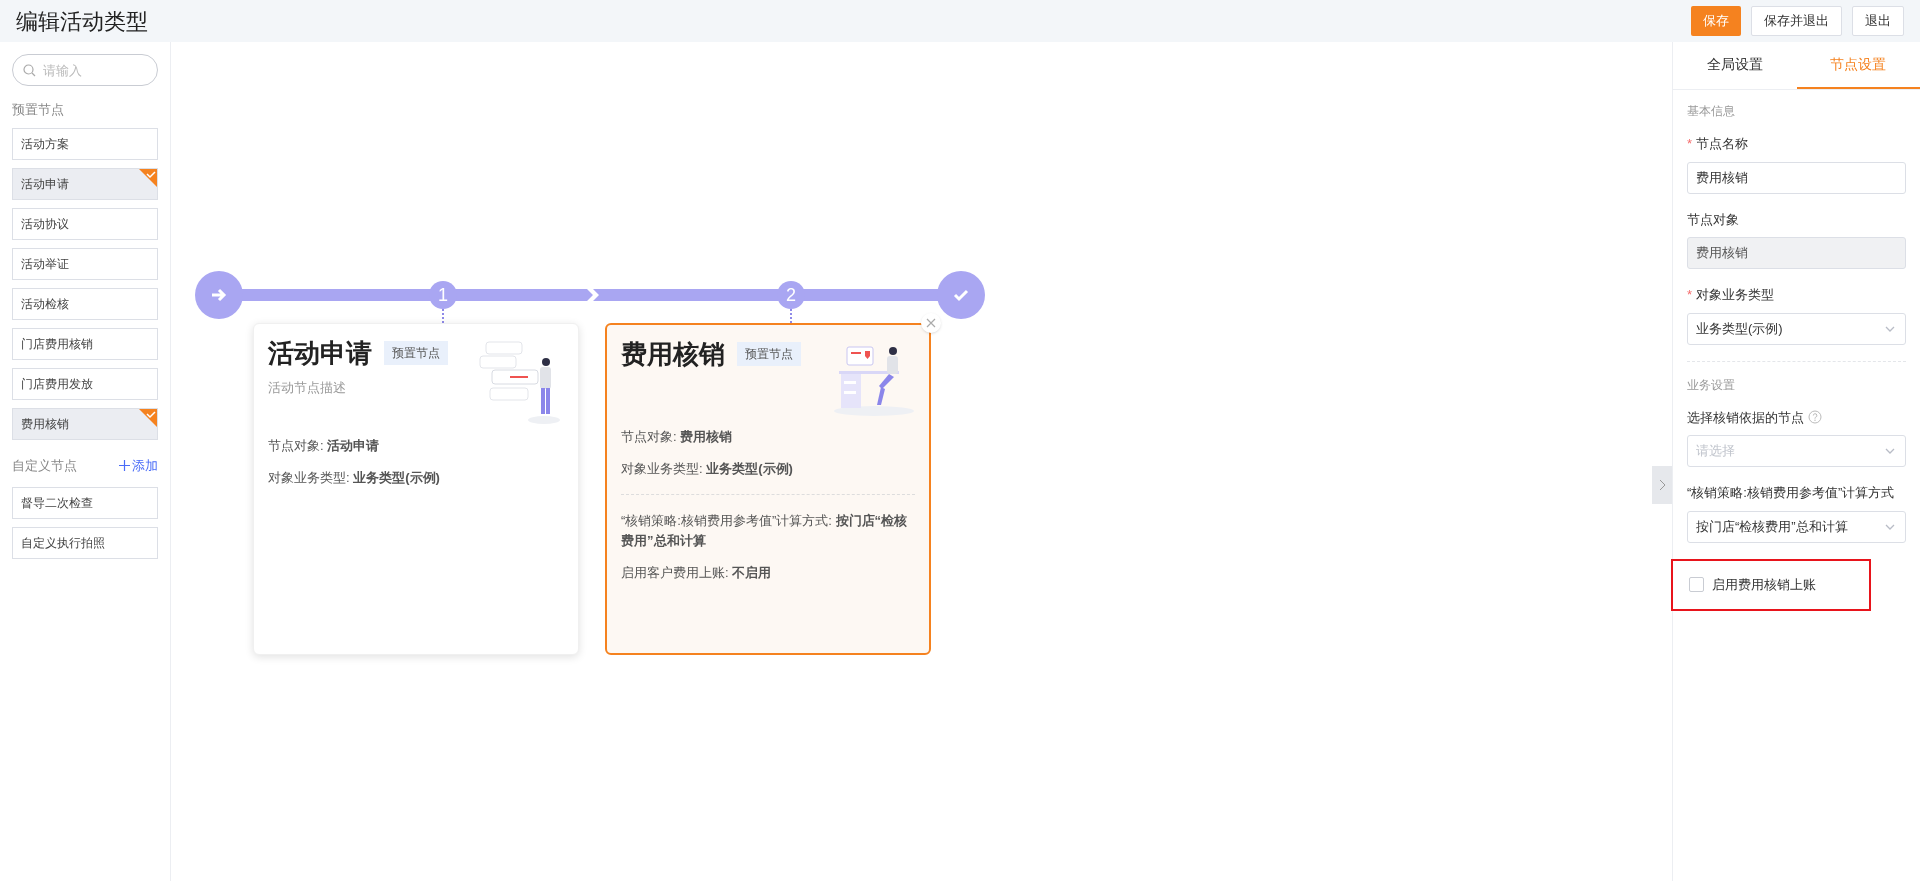 The width and height of the screenshot is (1920, 881). What do you see at coordinates (416, 446) in the screenshot?
I see `card-field: 节点对象: 活动申请` at bounding box center [416, 446].